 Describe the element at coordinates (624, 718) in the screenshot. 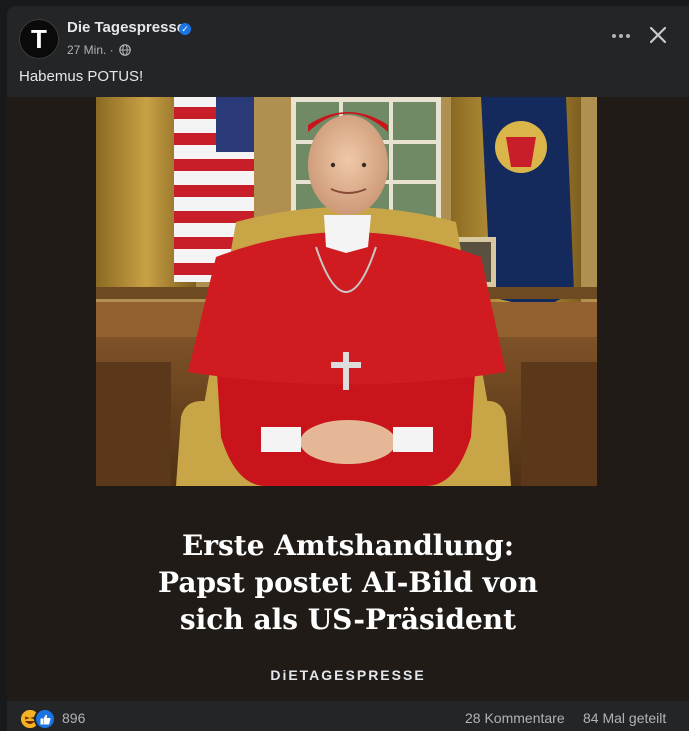

I see `shares-count-link: 84 Mal geteilt` at that location.